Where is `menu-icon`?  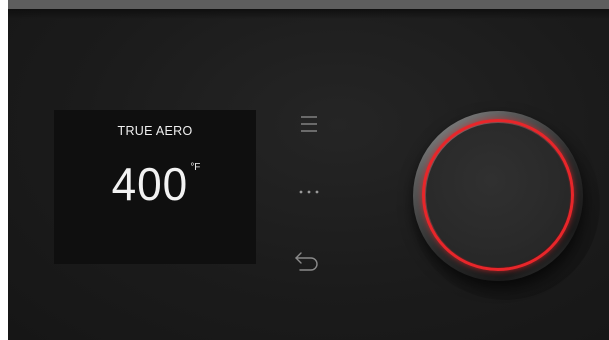 menu-icon is located at coordinates (309, 124).